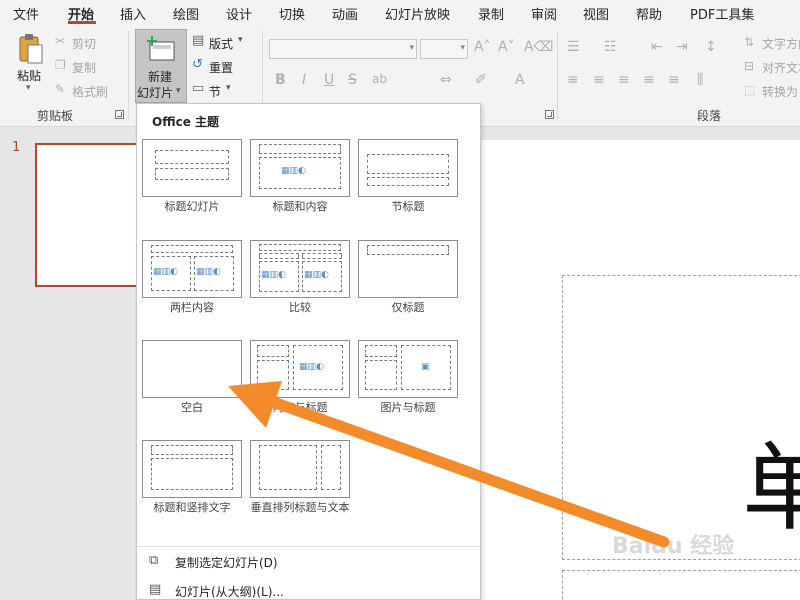 This screenshot has height=600, width=800. I want to click on subtitle-placeholder, so click(681, 585).